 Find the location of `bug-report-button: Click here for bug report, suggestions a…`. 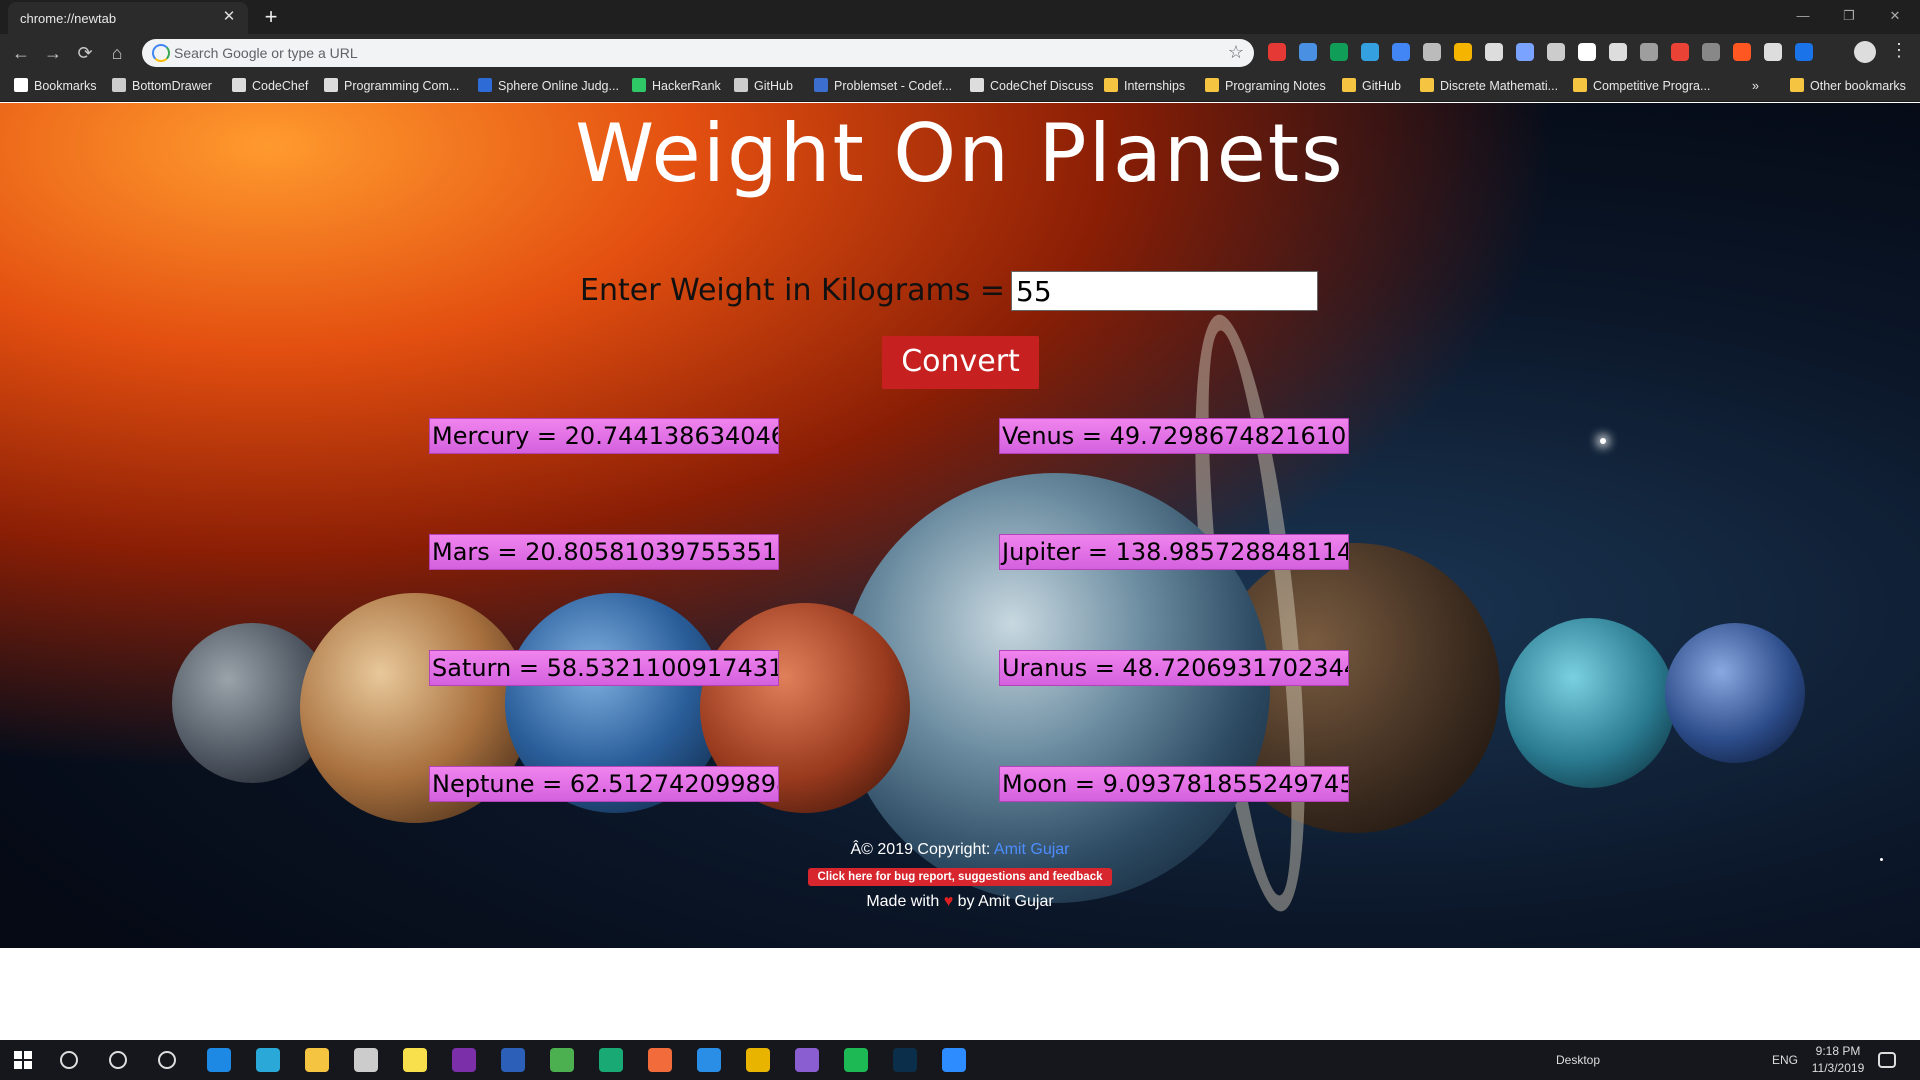

bug-report-button: Click here for bug report, suggestions a… is located at coordinates (960, 877).